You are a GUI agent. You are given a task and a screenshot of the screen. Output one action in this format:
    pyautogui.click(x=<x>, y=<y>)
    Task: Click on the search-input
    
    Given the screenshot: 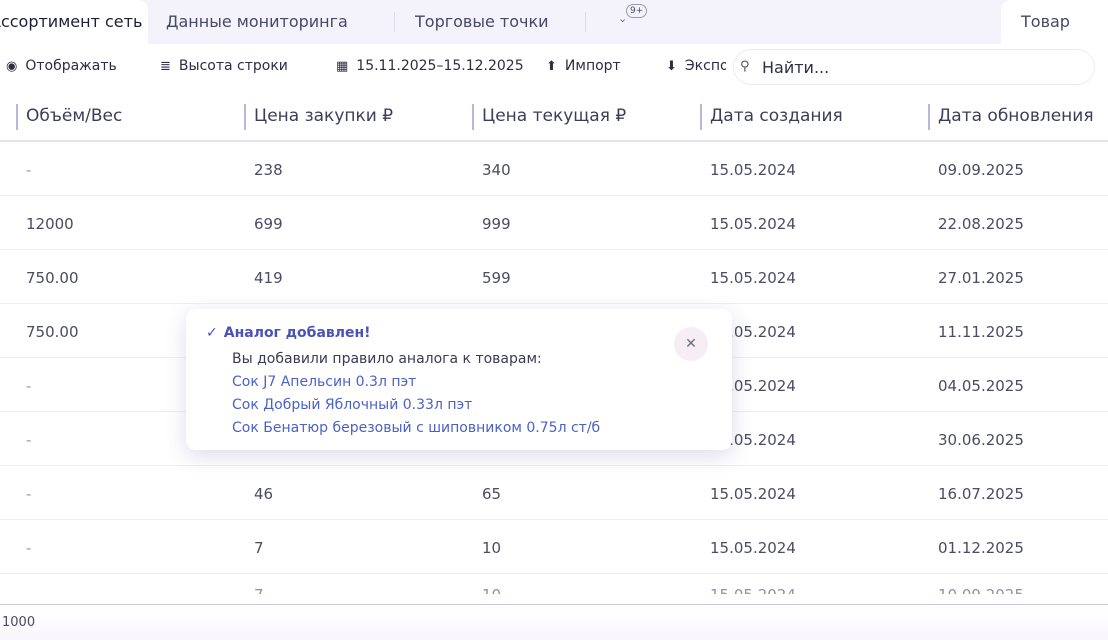 What is the action you would take?
    pyautogui.click(x=922, y=67)
    